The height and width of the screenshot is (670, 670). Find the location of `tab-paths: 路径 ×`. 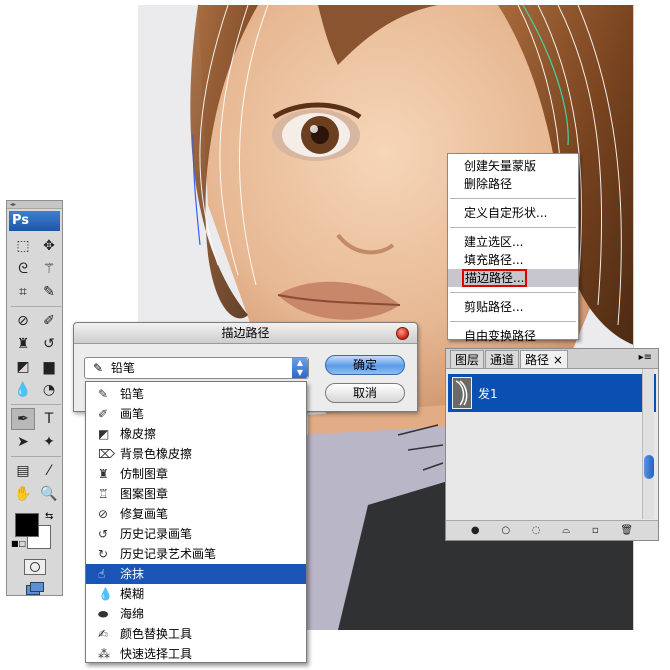

tab-paths: 路径 × is located at coordinates (544, 359).